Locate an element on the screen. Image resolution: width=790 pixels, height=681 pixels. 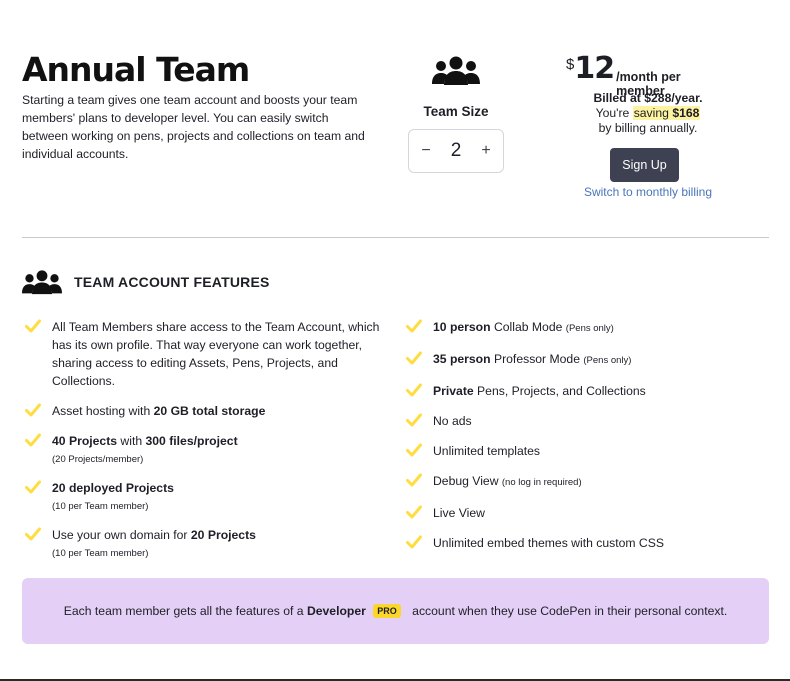
saving-amount: $168 is located at coordinates (686, 113).